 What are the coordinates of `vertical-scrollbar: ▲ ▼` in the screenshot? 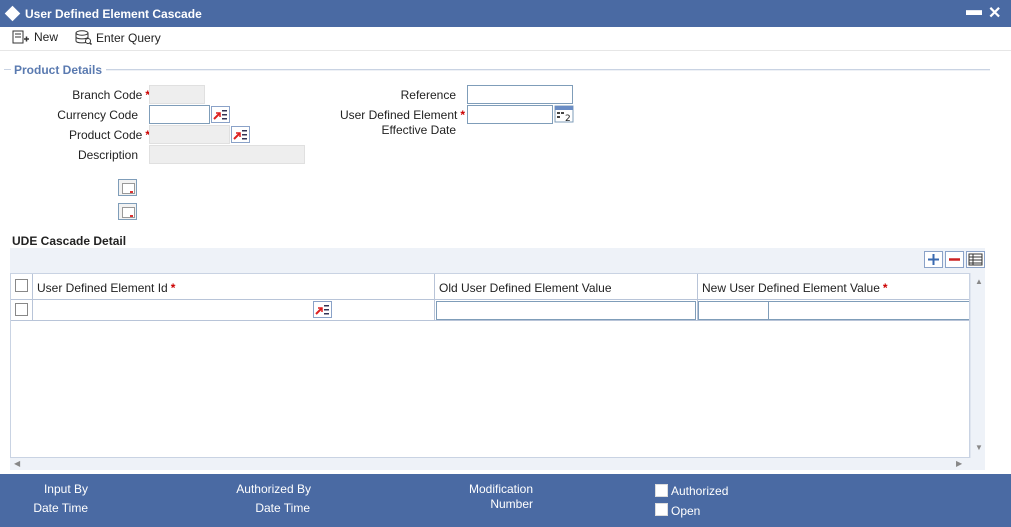 It's located at (977, 365).